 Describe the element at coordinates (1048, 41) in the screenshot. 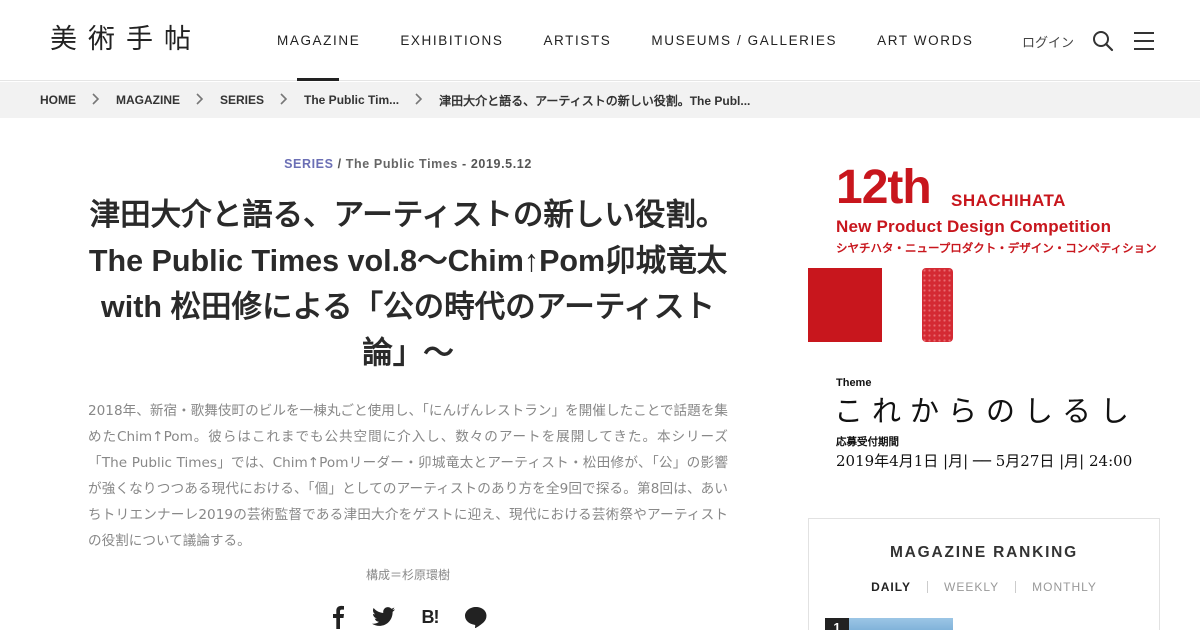

I see `login-link: ログイン` at that location.